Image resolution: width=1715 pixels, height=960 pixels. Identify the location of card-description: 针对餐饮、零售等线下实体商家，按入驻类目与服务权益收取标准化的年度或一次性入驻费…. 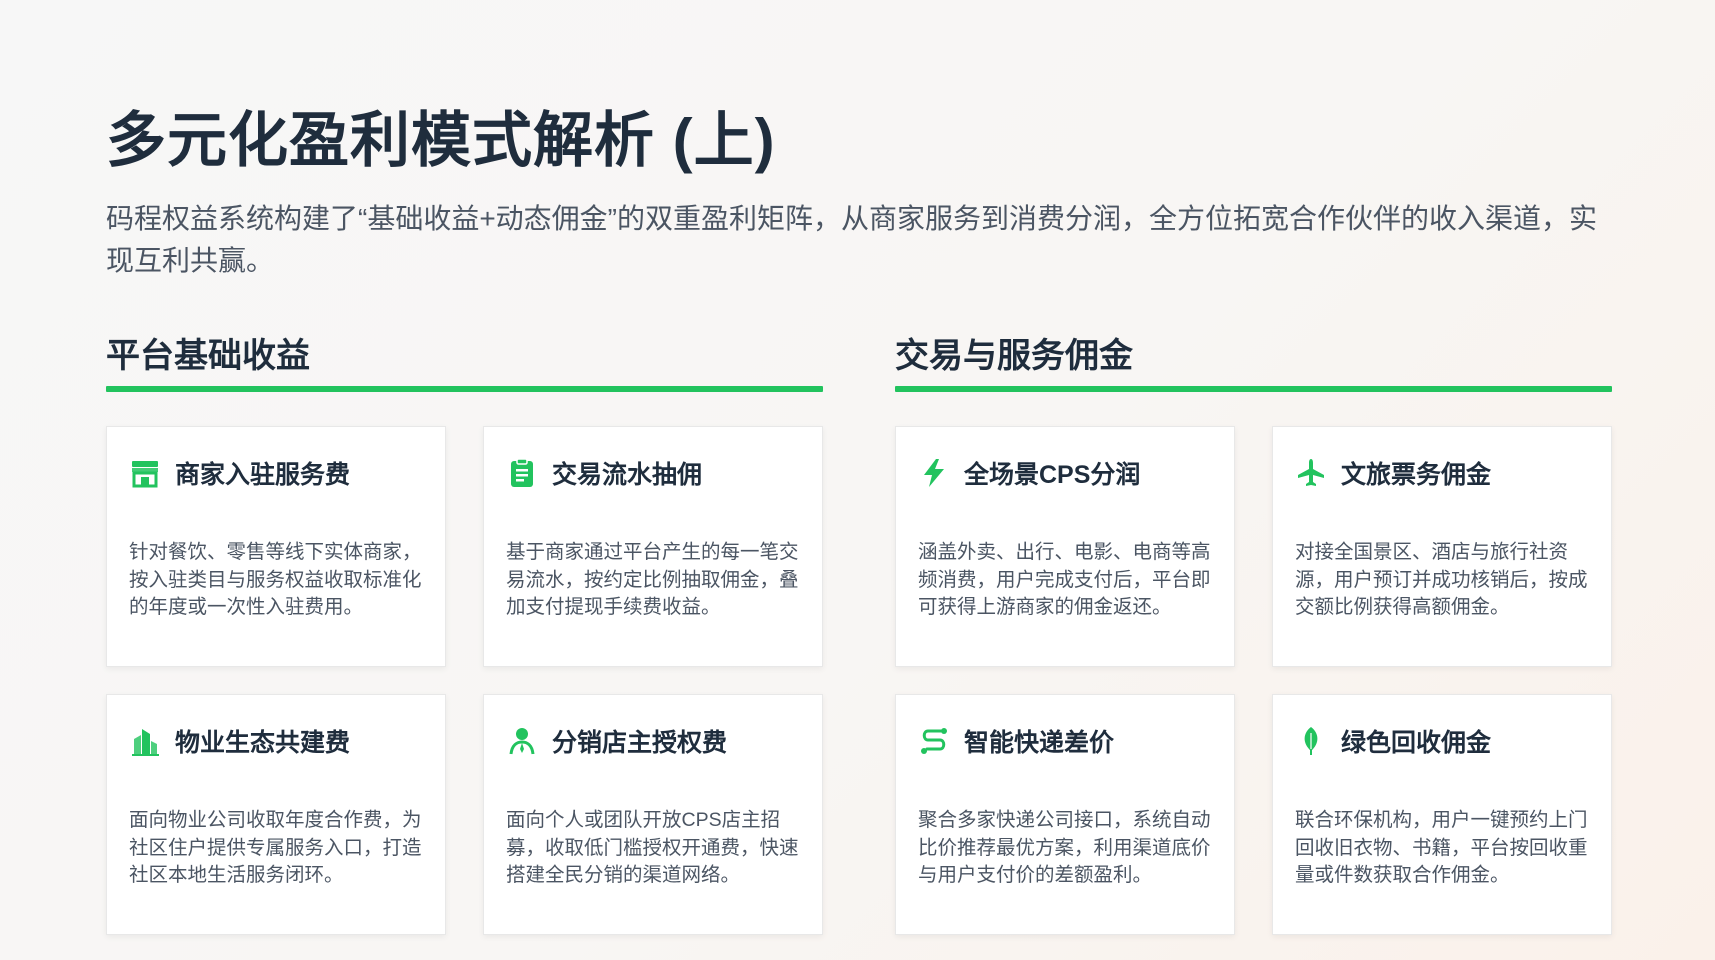
(275, 579).